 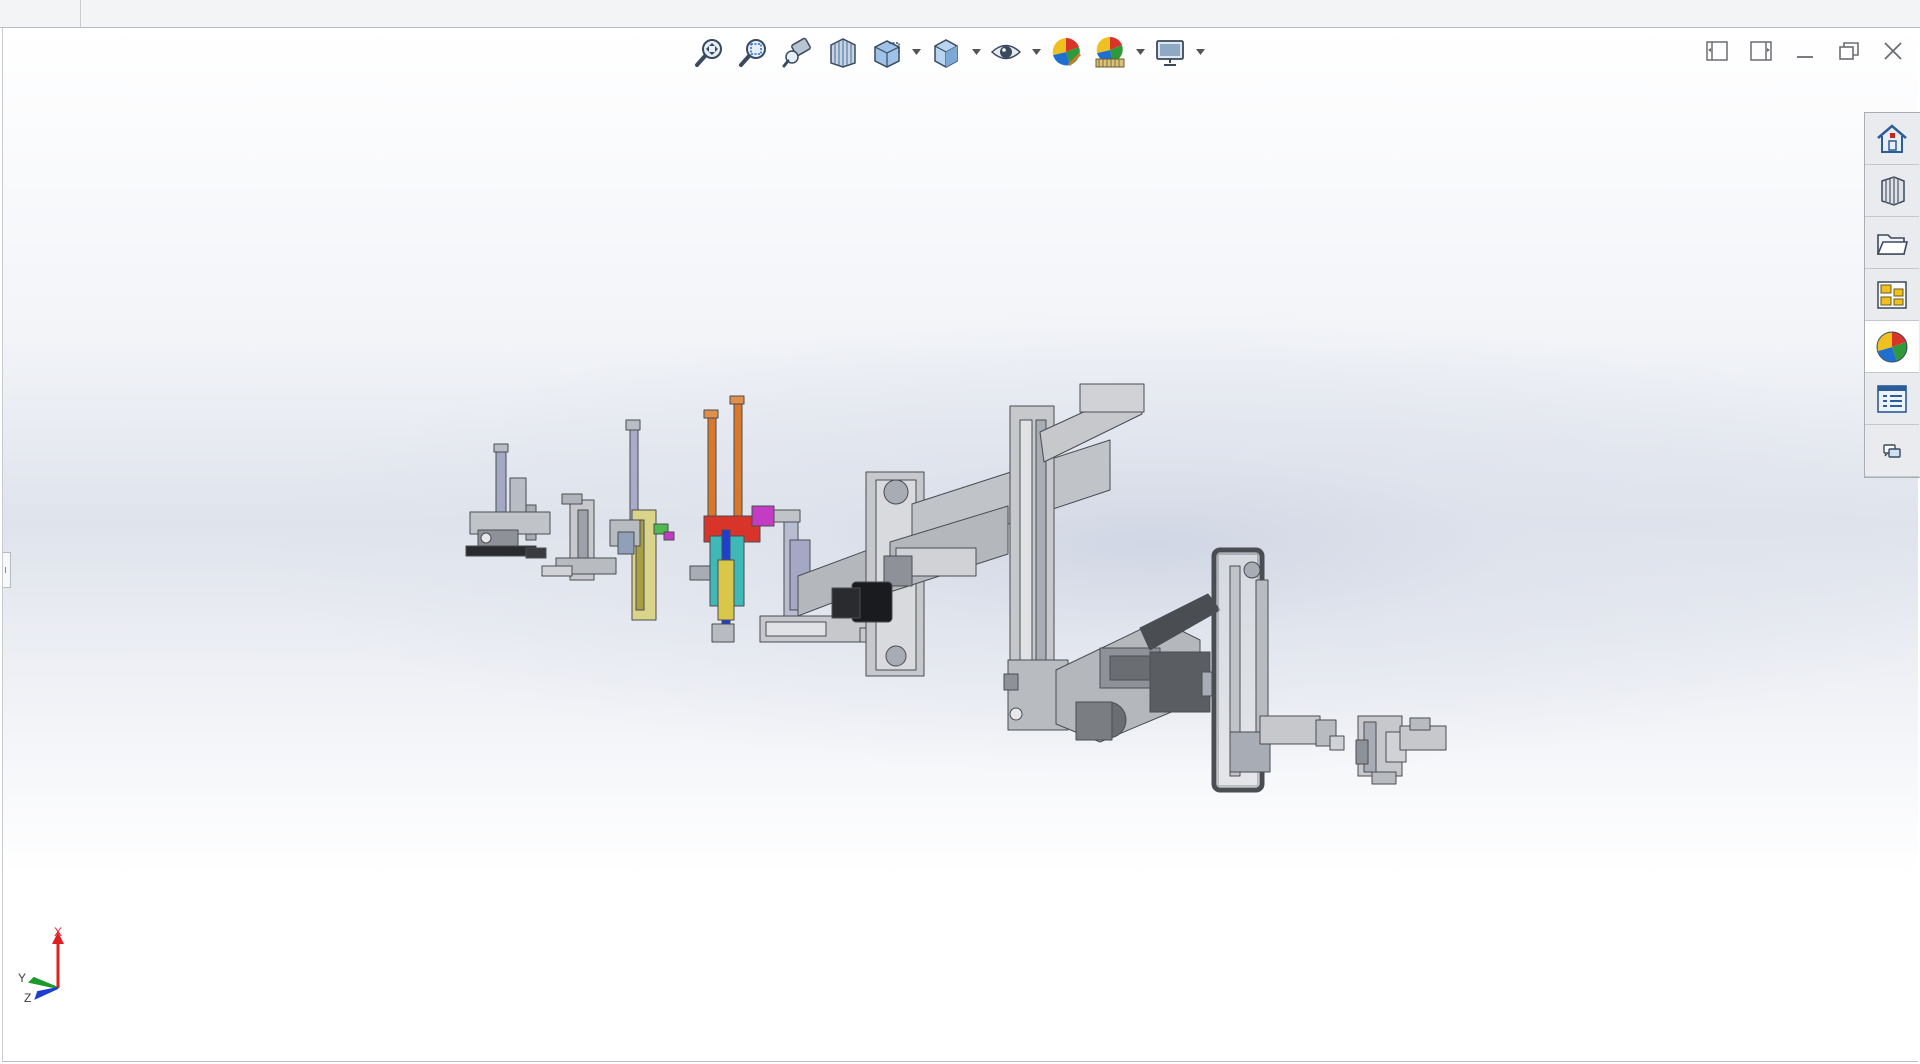 I want to click on view-settings-button, so click(x=1170, y=52).